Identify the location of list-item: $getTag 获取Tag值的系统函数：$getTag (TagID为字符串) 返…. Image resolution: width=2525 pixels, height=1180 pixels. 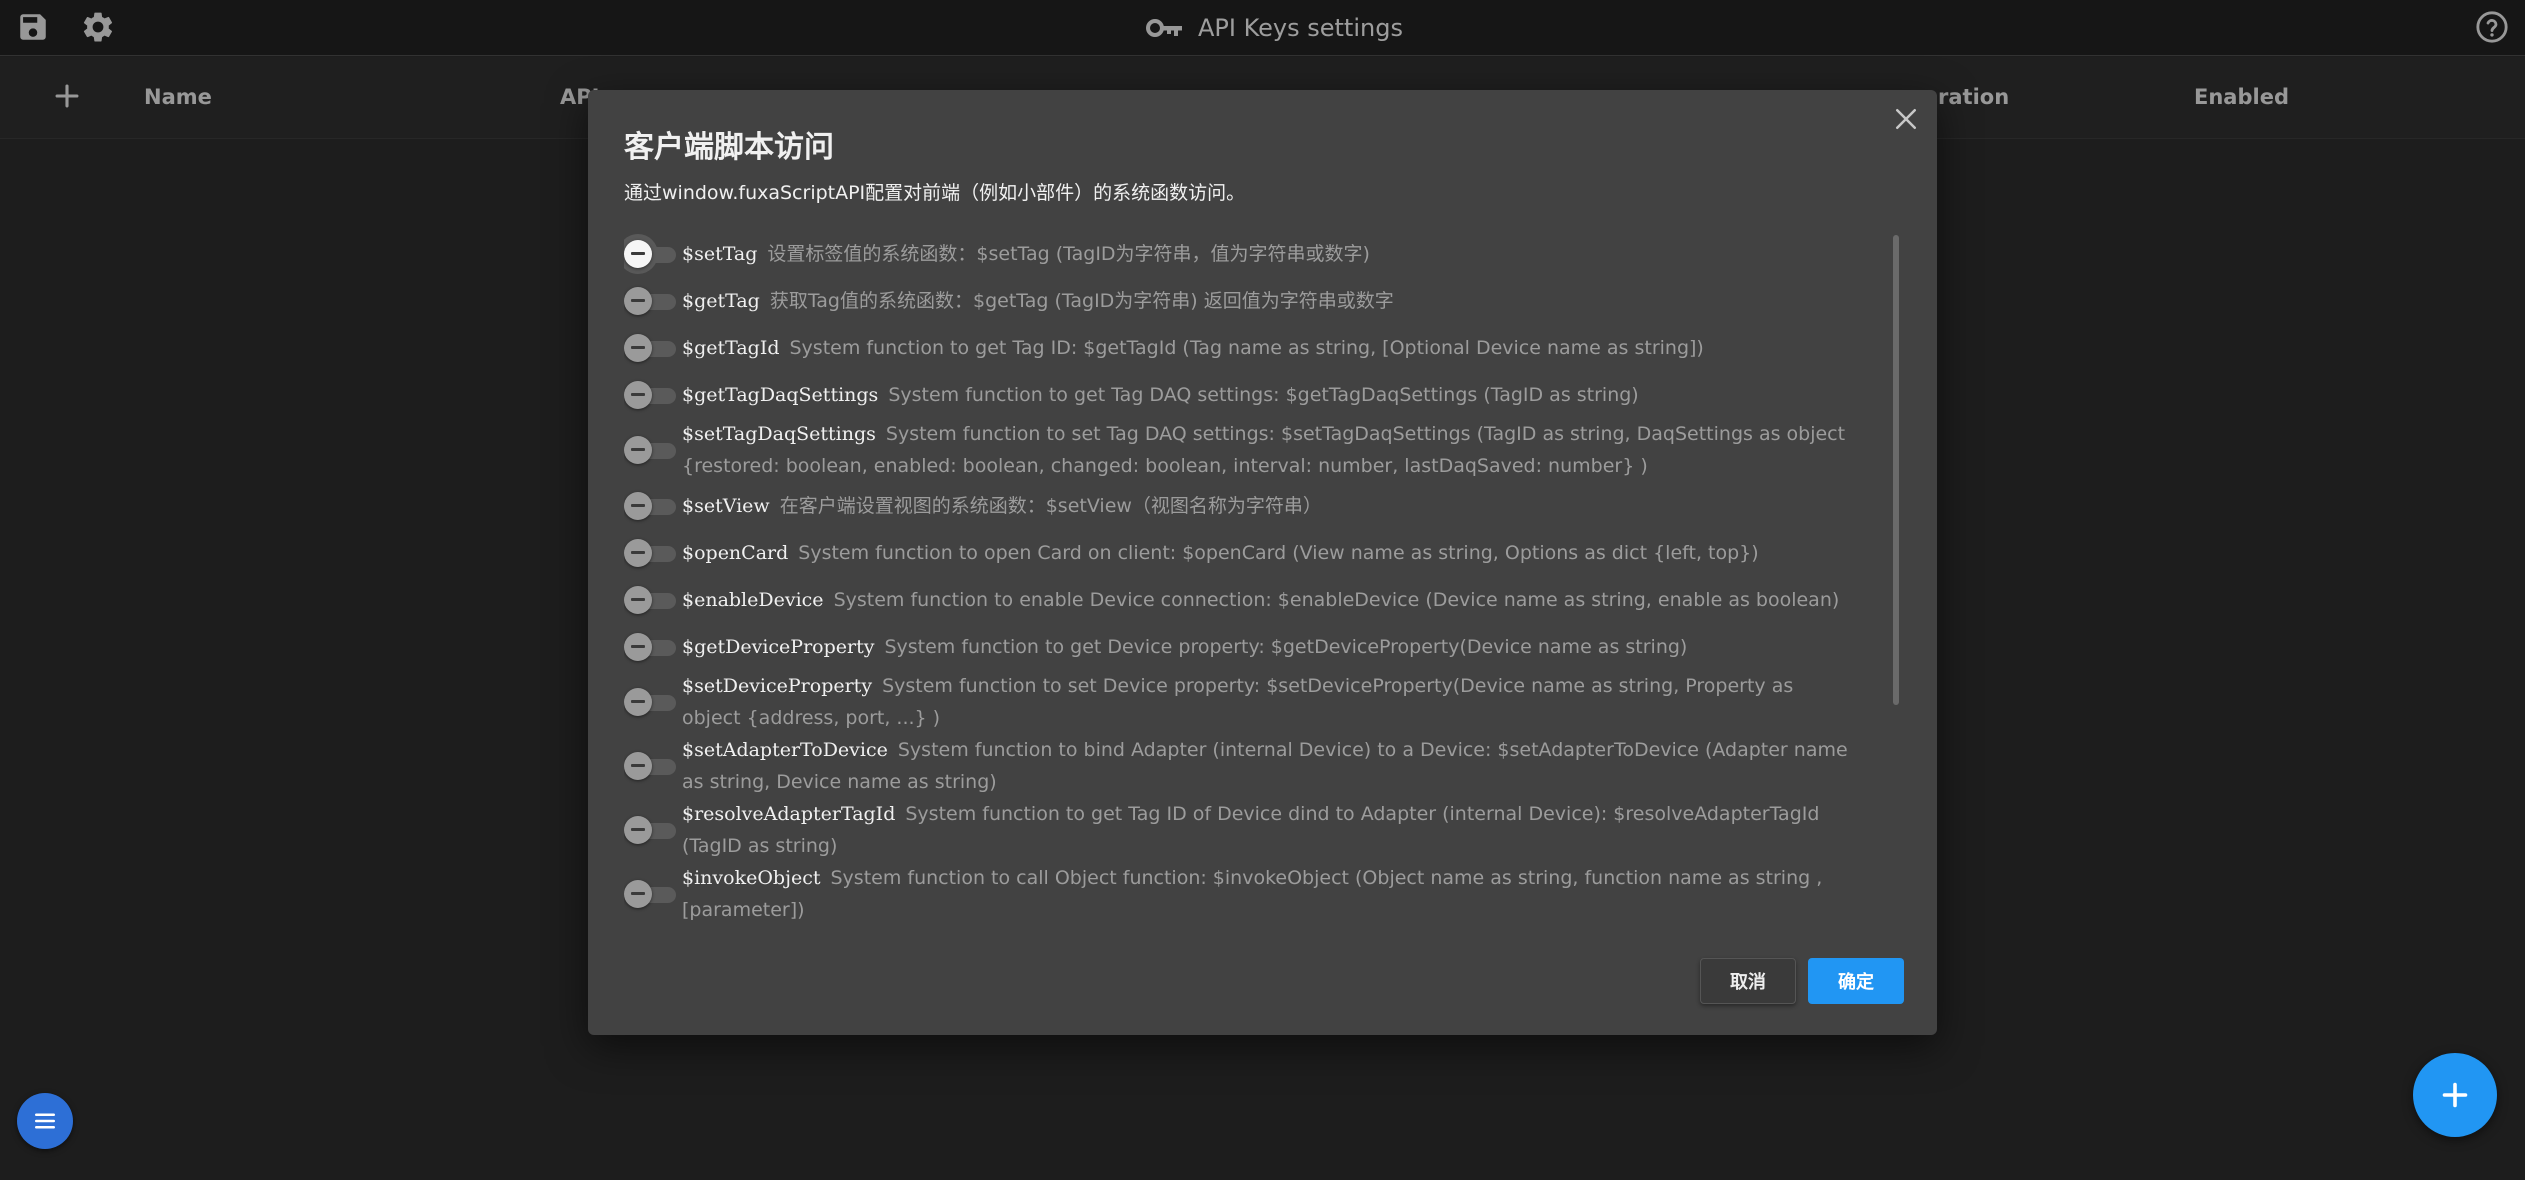
(1239, 300).